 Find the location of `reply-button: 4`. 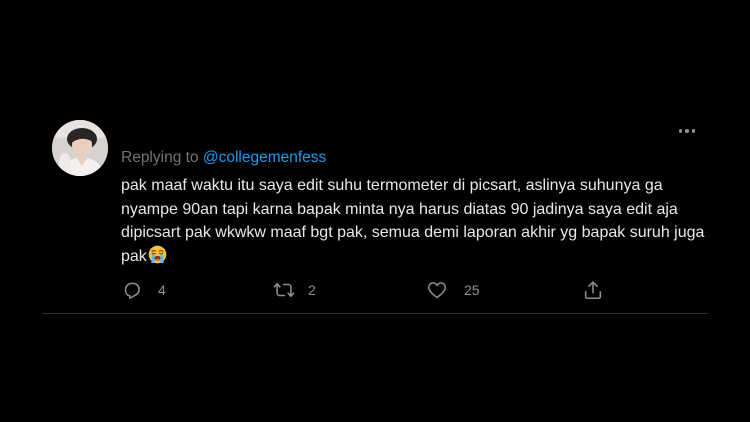

reply-button: 4 is located at coordinates (143, 290).